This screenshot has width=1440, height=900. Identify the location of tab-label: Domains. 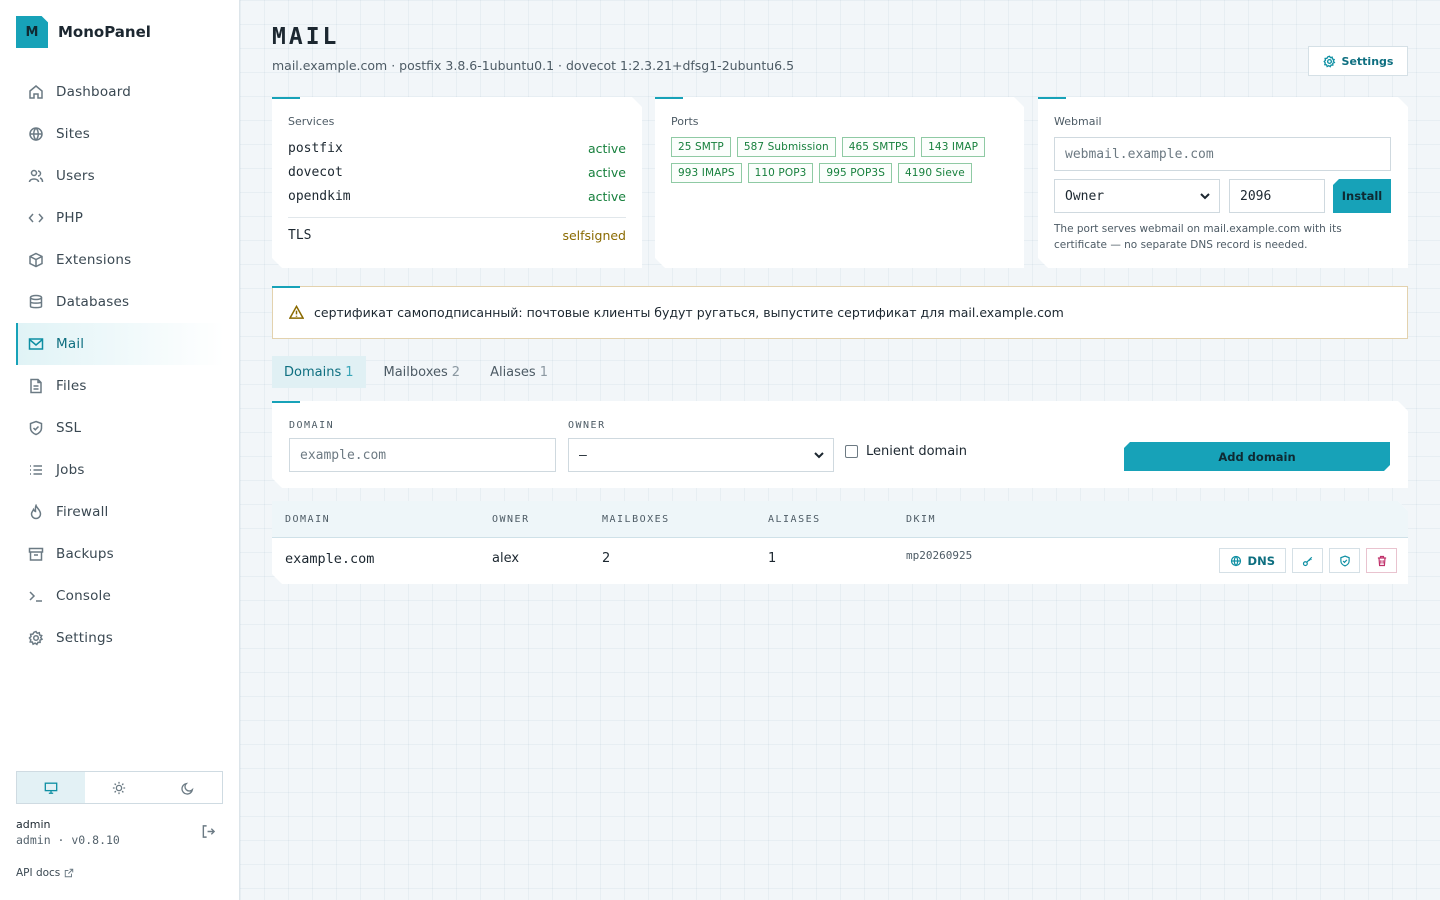
(313, 372).